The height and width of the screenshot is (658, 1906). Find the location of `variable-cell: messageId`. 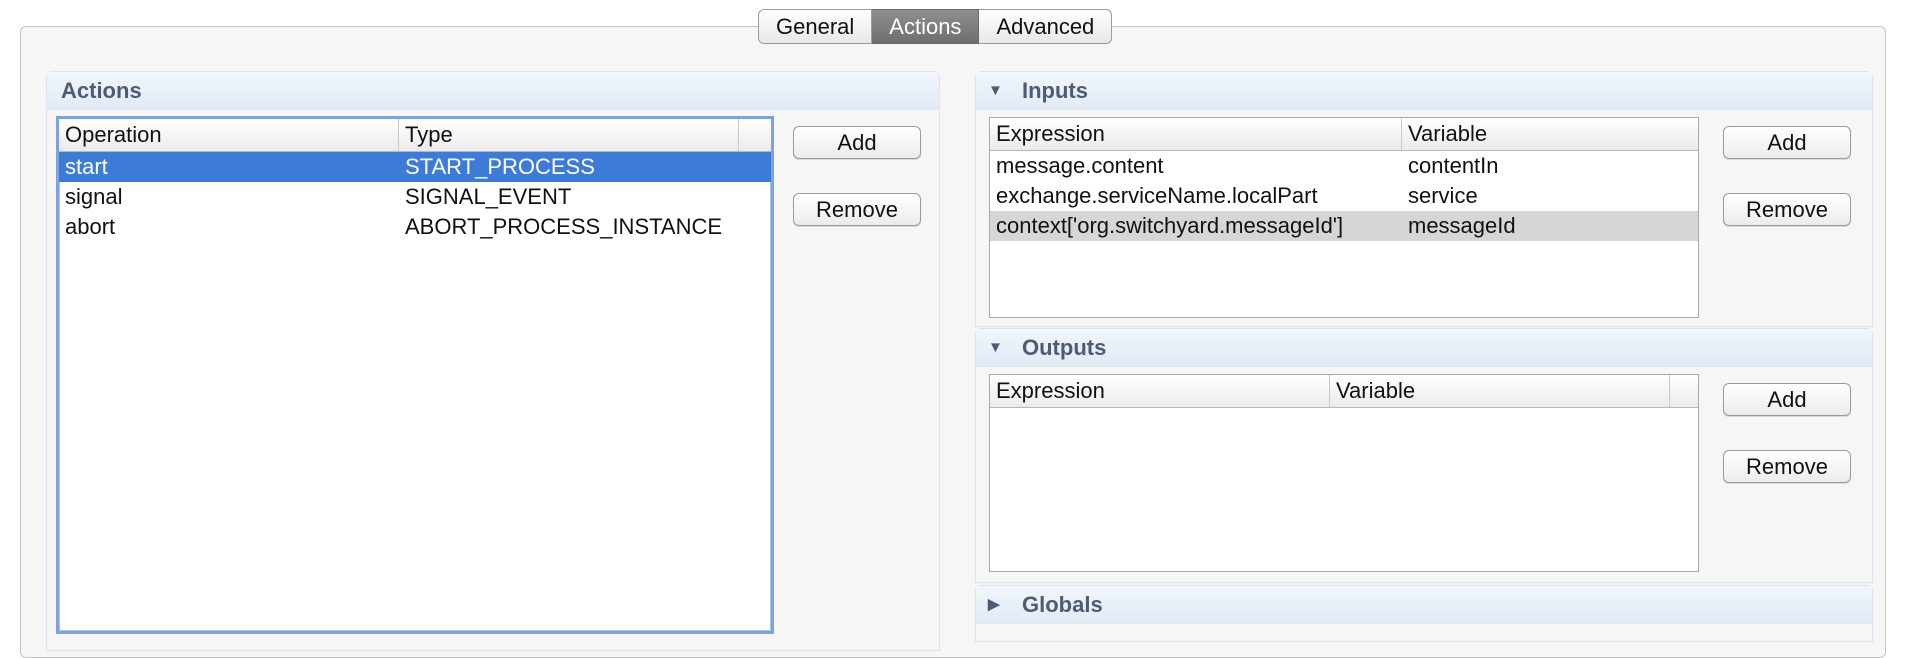

variable-cell: messageId is located at coordinates (1462, 225).